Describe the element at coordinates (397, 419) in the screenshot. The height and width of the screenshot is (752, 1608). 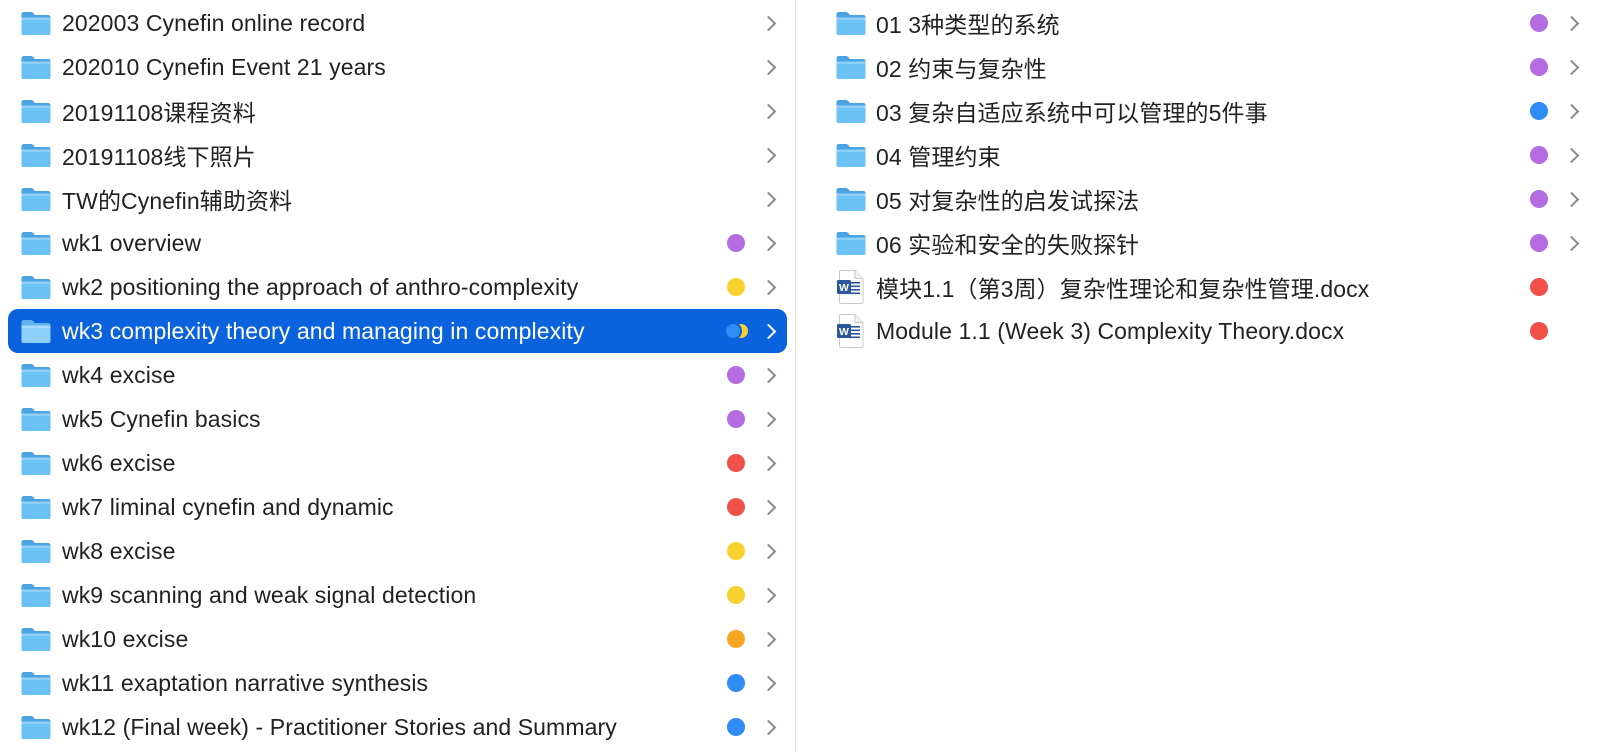
I see `folder-row: wk5 Cynefin basics` at that location.